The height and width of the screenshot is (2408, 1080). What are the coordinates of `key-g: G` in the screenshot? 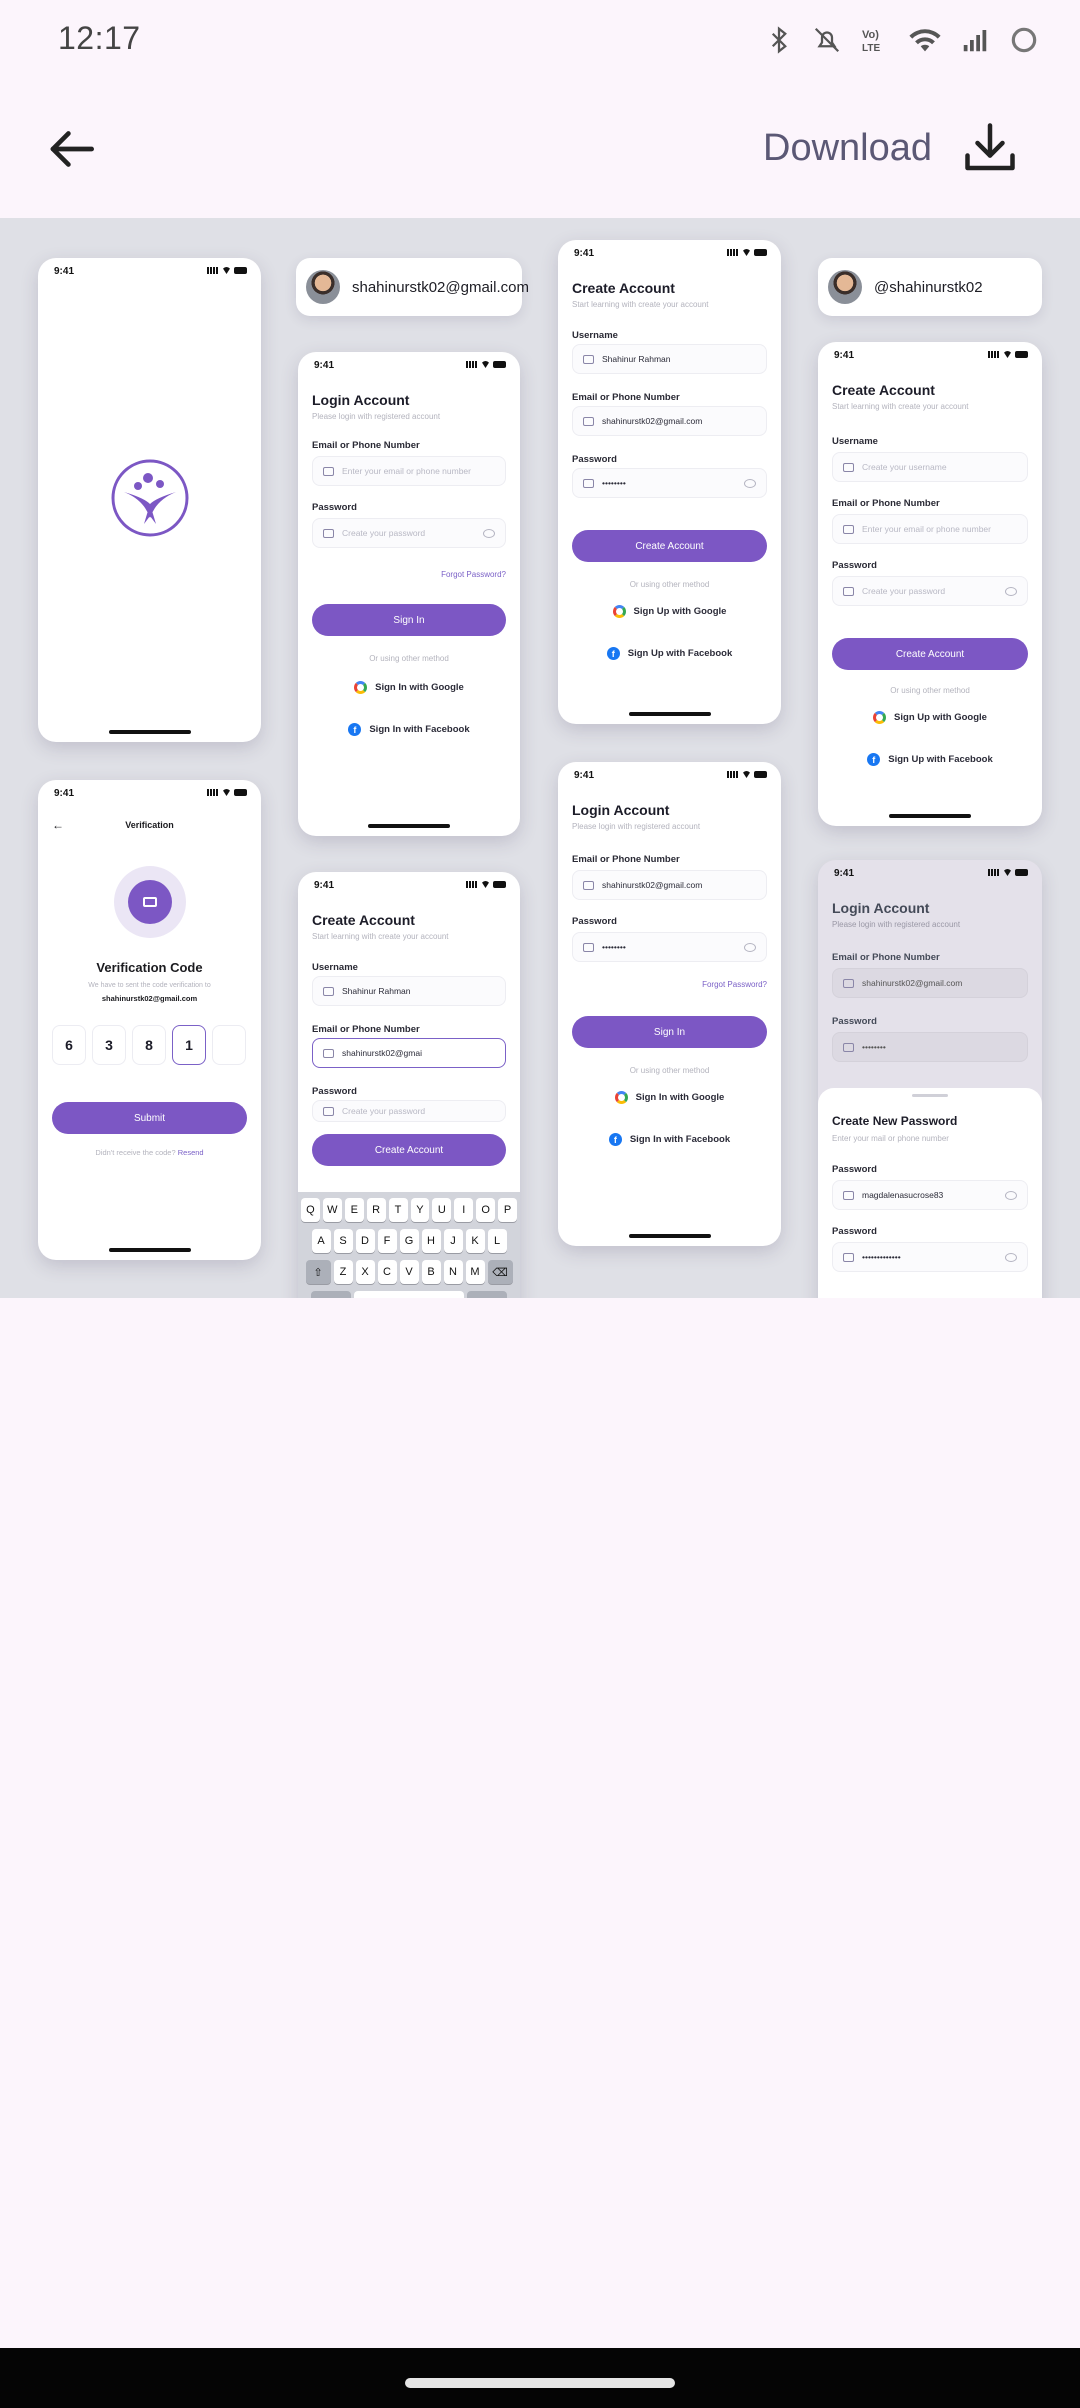 It's located at (409, 1241).